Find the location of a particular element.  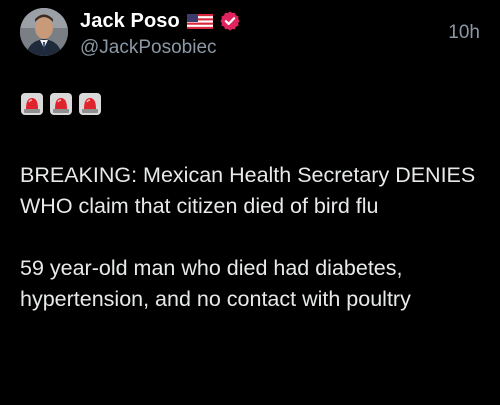

avatar is located at coordinates (44, 32).